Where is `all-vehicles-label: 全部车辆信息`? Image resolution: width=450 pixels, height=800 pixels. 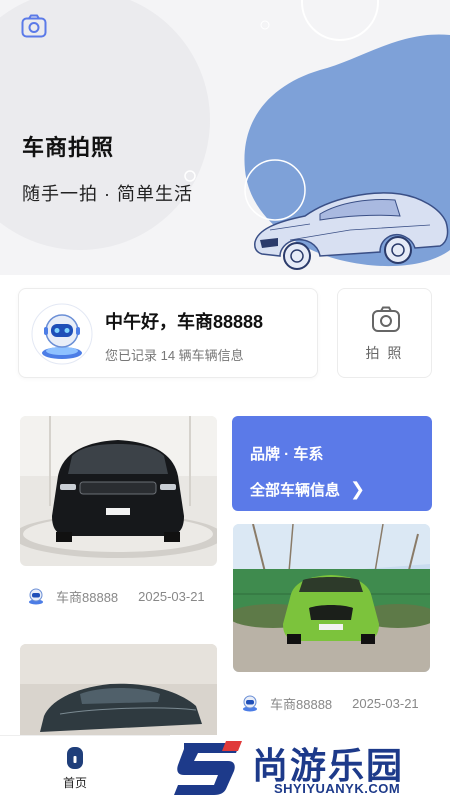
all-vehicles-label: 全部车辆信息 is located at coordinates (295, 490).